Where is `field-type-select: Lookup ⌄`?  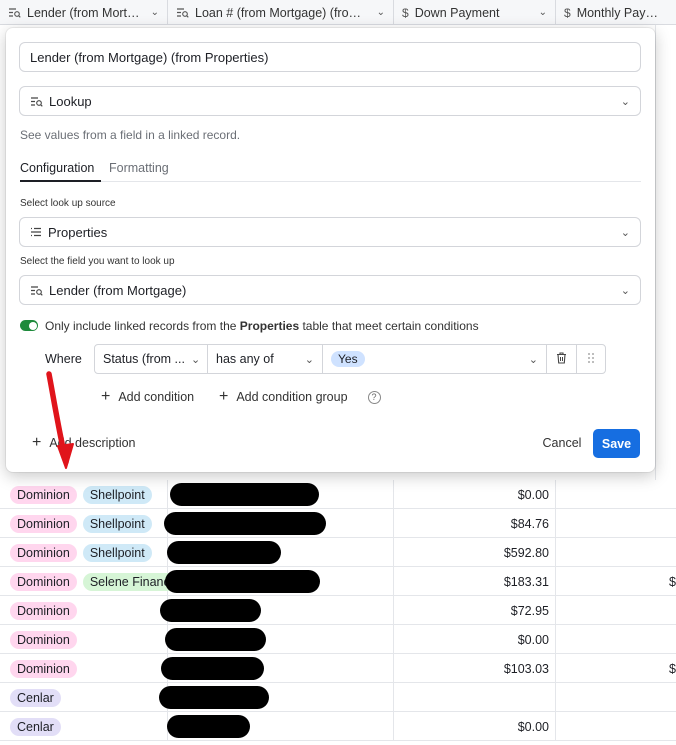
field-type-select: Lookup ⌄ is located at coordinates (330, 101).